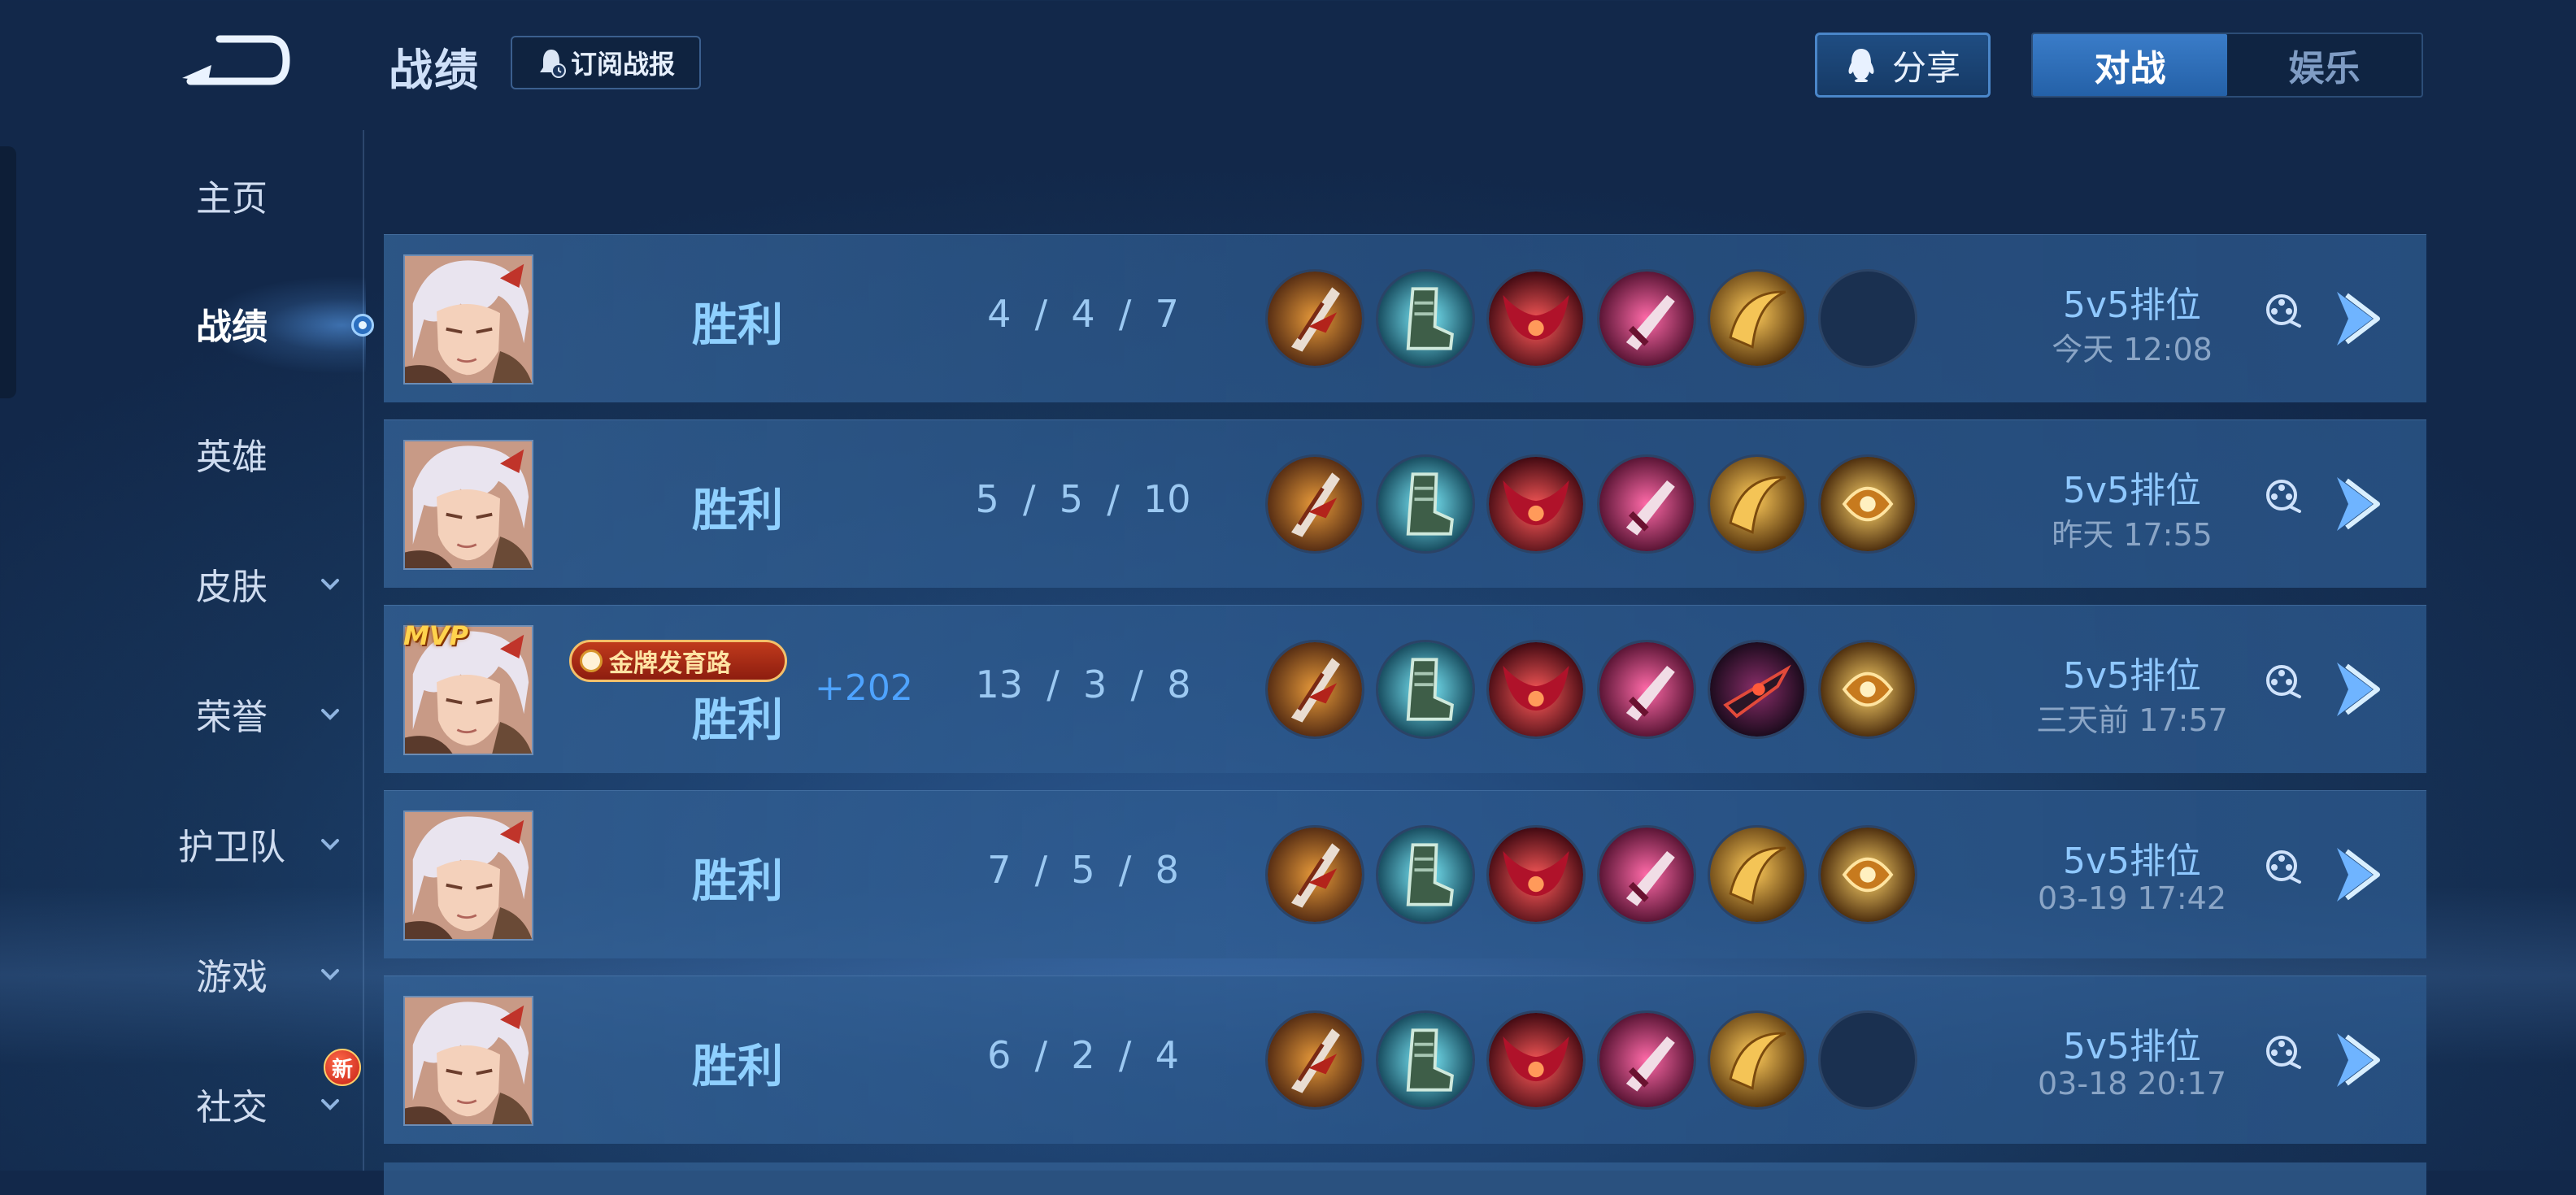 This screenshot has height=1195, width=2576. Describe the element at coordinates (436, 635) in the screenshot. I see `mvp-label: MVP` at that location.